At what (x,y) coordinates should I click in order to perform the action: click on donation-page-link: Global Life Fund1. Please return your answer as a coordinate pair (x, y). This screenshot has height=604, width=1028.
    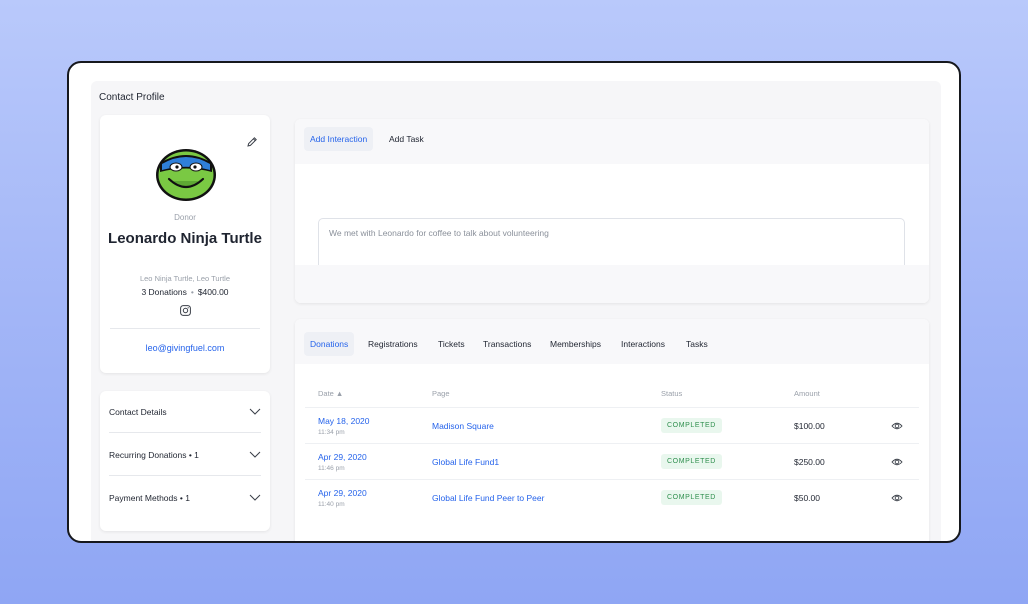
    Looking at the image, I should click on (465, 462).